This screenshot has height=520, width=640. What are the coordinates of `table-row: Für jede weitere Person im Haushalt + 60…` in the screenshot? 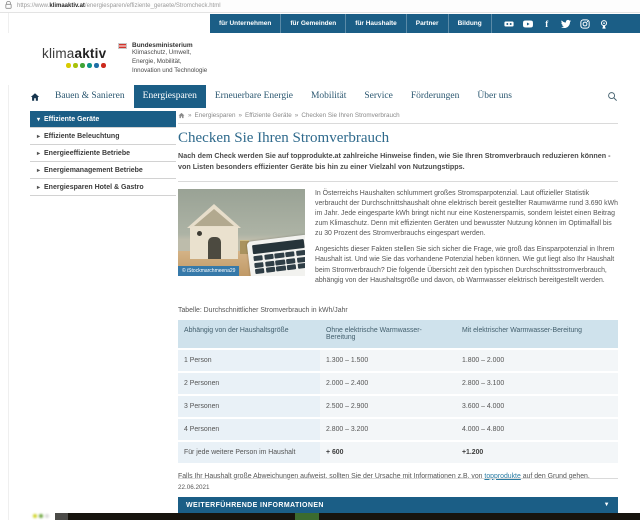 It's located at (398, 452).